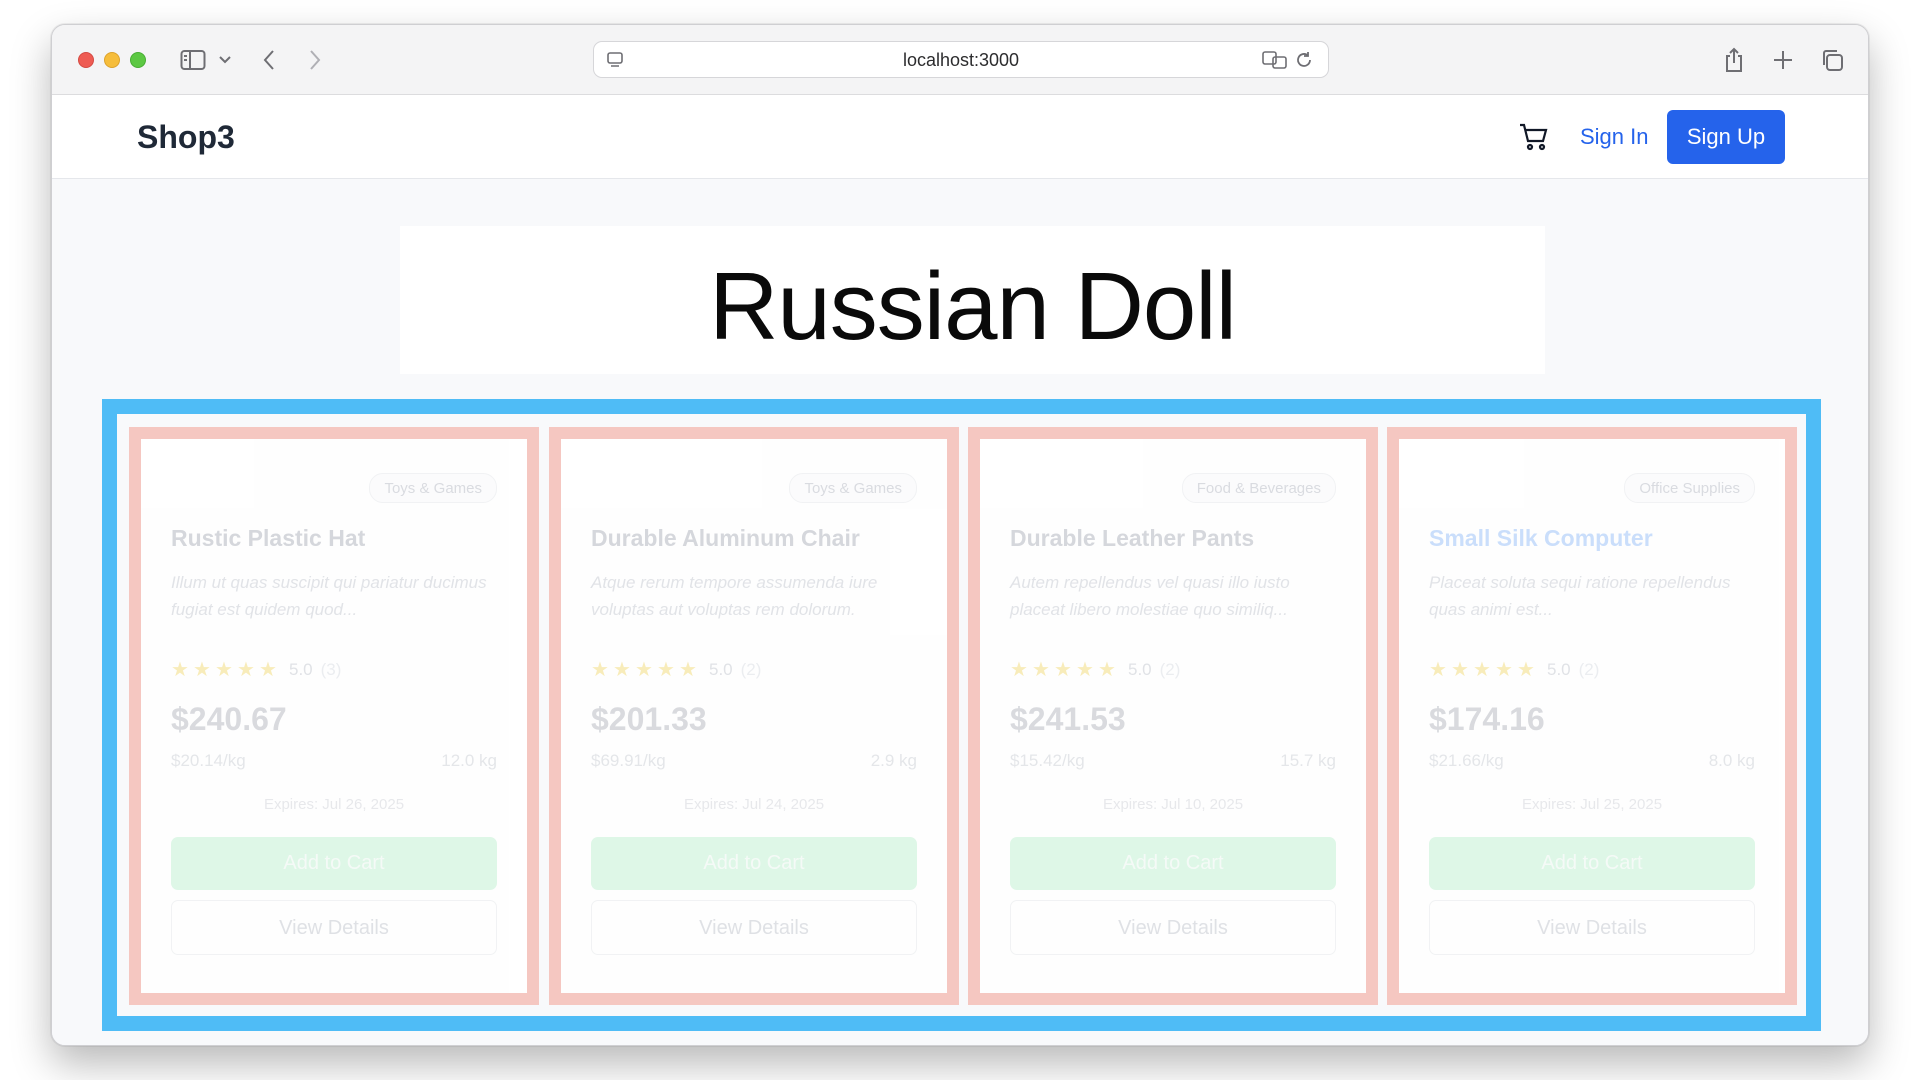 This screenshot has width=1920, height=1080. I want to click on product-price: $241.53, so click(1068, 719).